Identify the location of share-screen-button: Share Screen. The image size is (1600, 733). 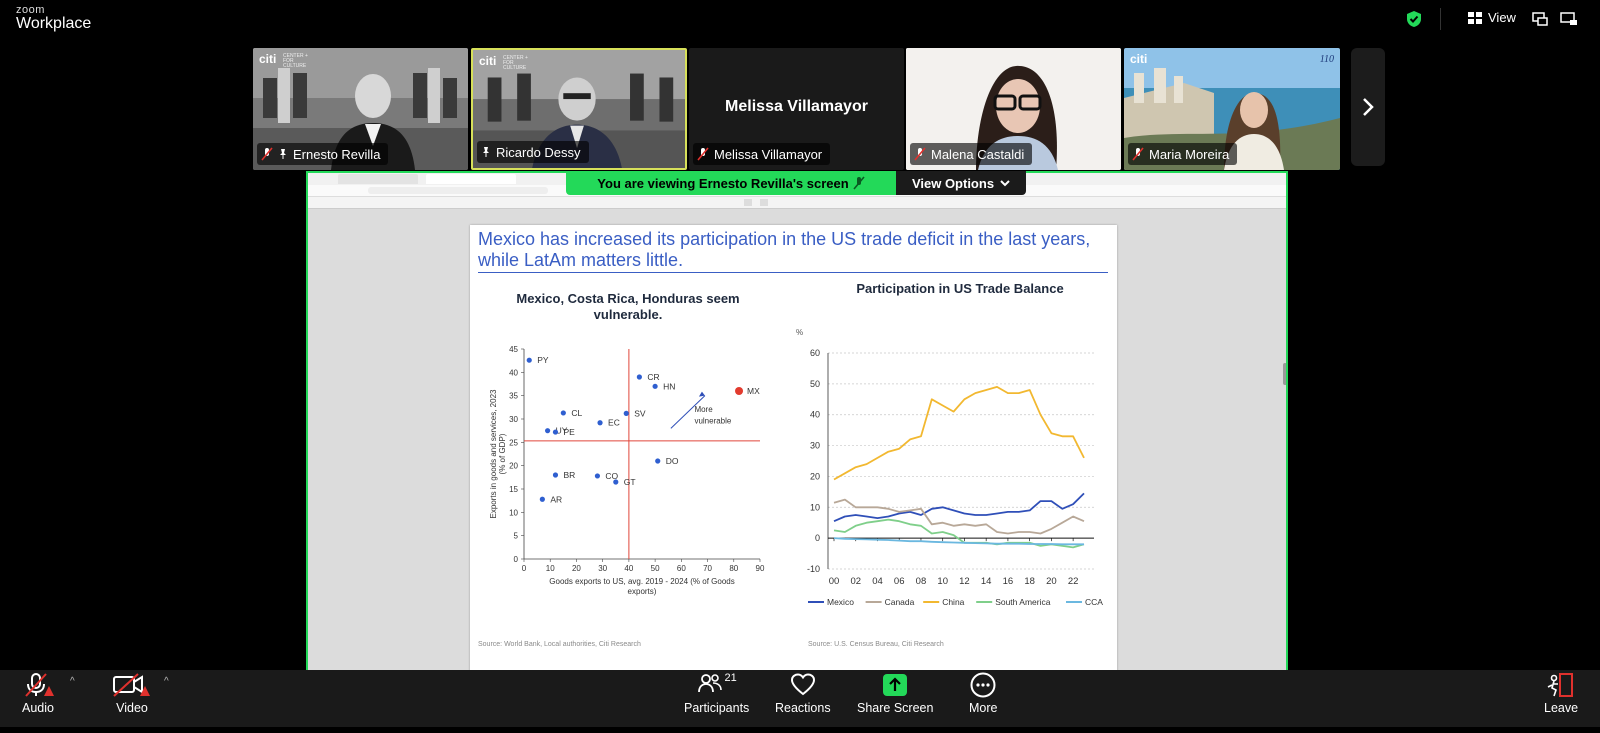
(895, 693).